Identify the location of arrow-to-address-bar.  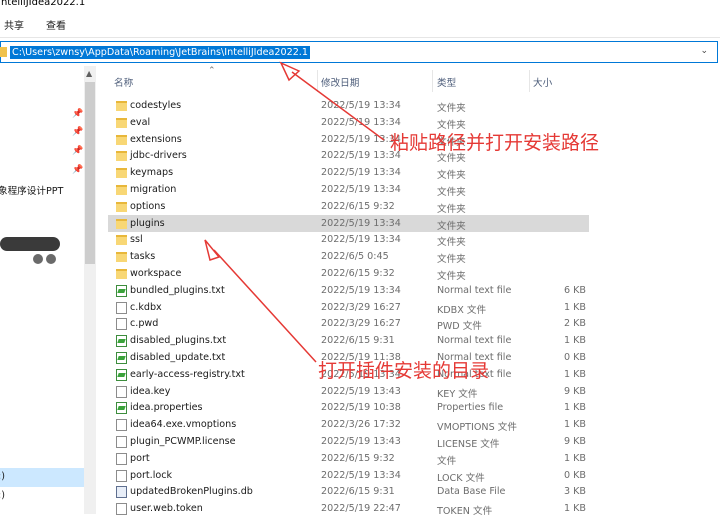
(332, 101).